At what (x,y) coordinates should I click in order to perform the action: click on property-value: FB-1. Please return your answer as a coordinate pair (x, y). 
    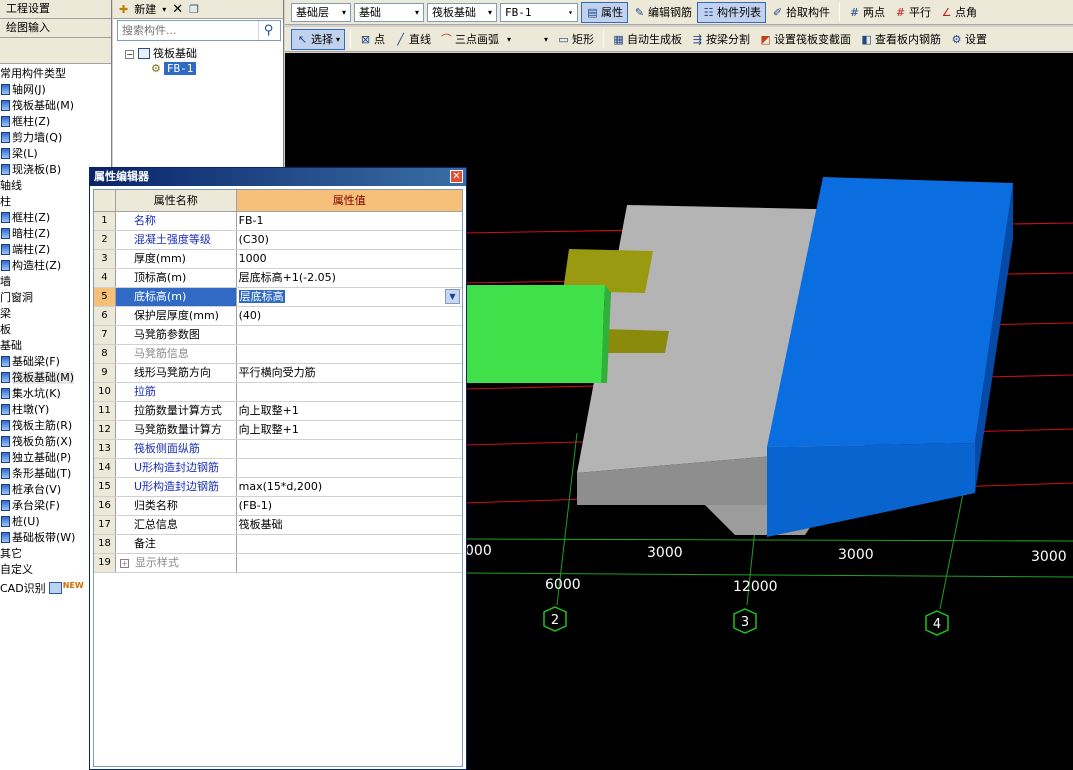
    Looking at the image, I should click on (349, 221).